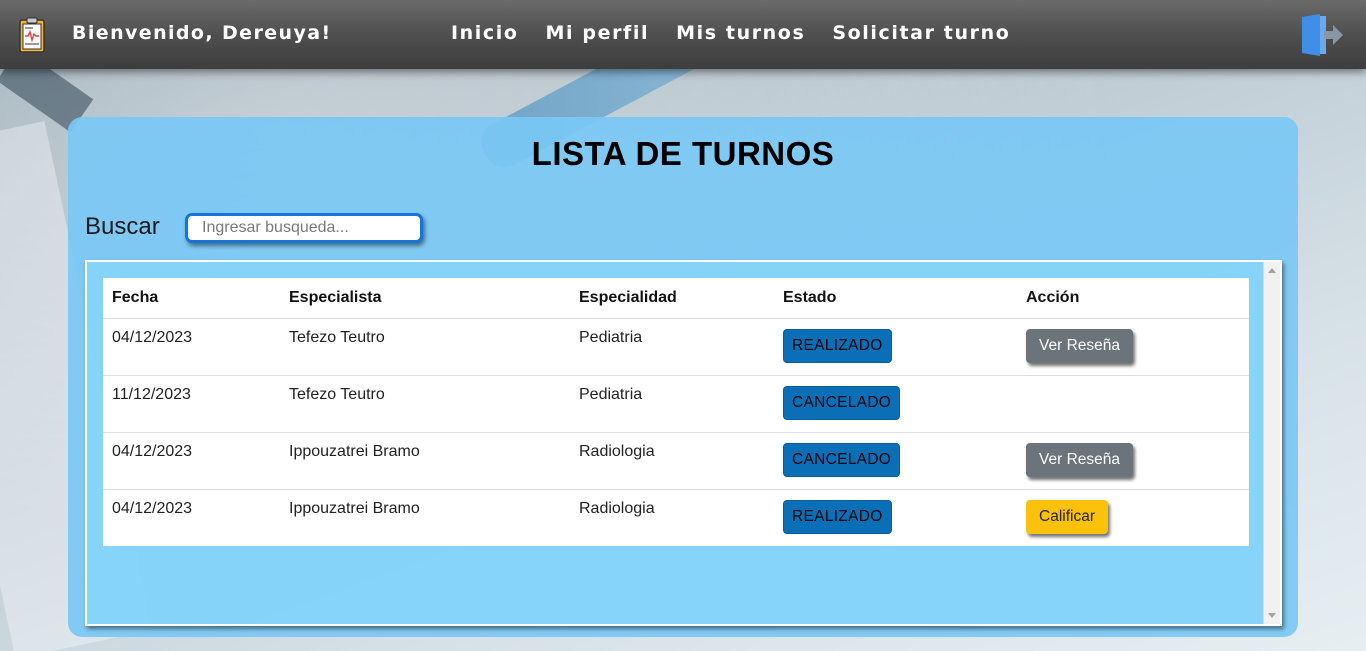 The image size is (1366, 651). Describe the element at coordinates (1272, 615) in the screenshot. I see `scroll-down-icon` at that location.